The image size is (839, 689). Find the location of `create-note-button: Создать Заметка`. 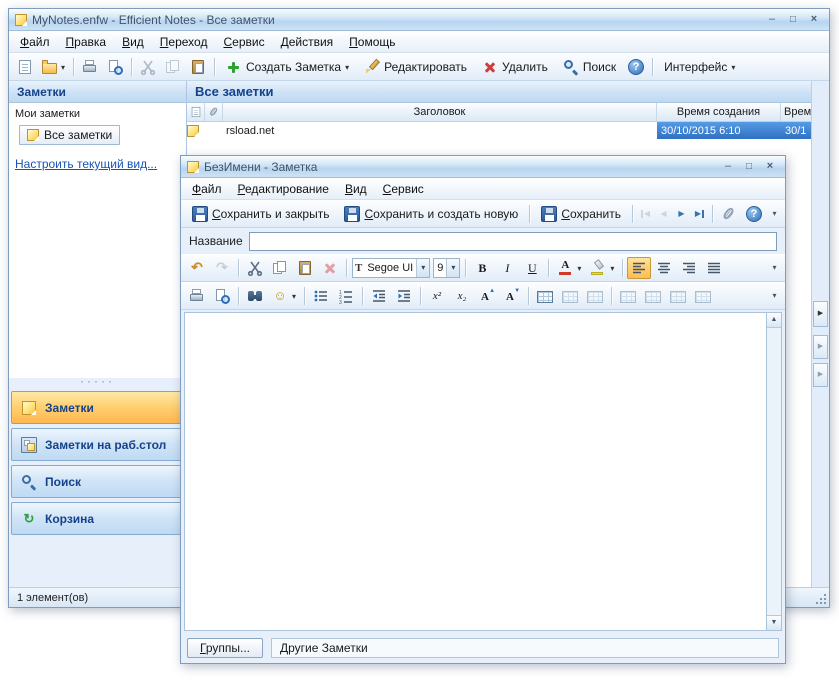

create-note-button: Создать Заметка is located at coordinates (287, 67).